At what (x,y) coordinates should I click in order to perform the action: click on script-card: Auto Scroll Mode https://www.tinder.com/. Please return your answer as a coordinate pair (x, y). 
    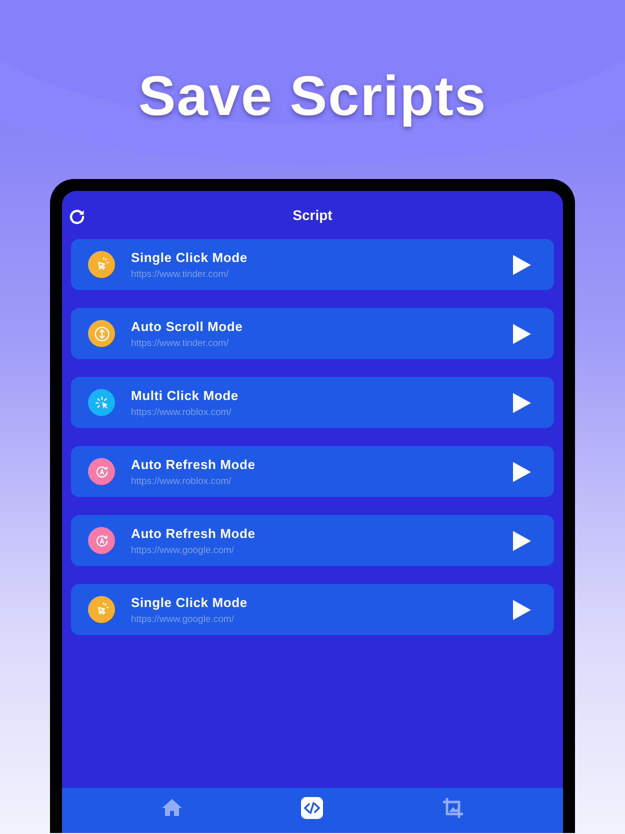
    Looking at the image, I should click on (312, 333).